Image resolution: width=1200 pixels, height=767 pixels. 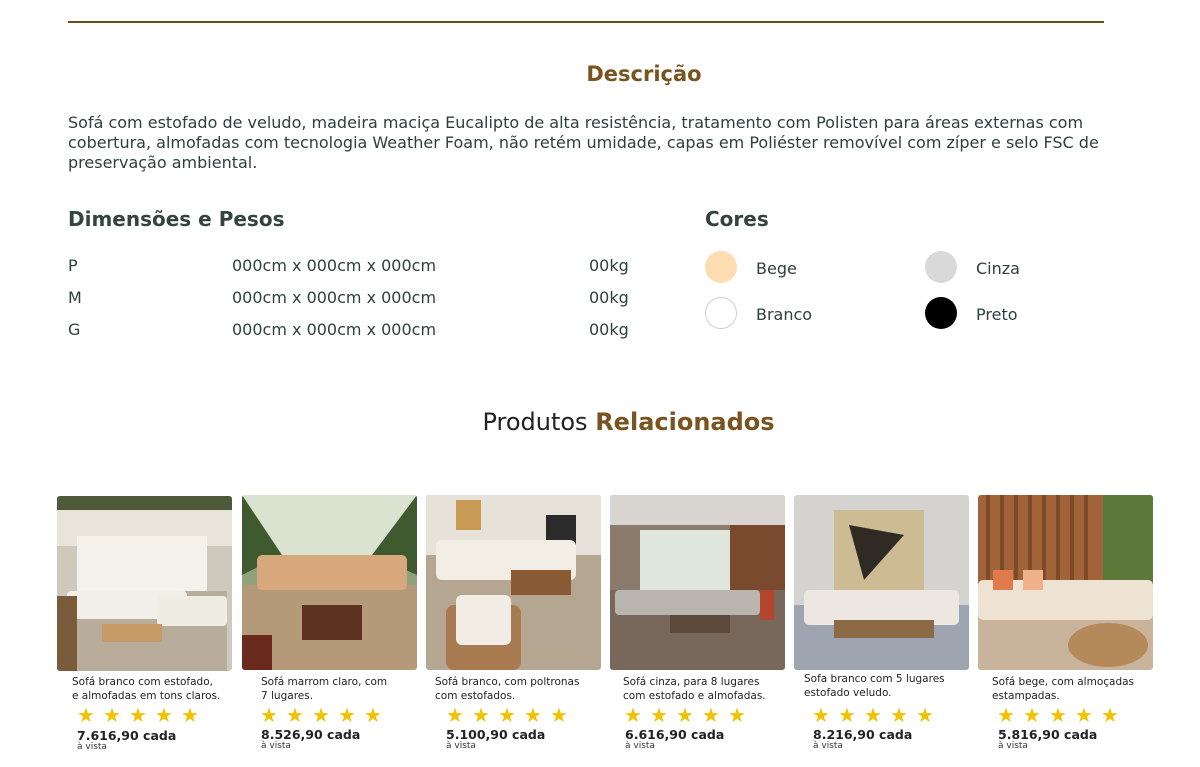 What do you see at coordinates (1025, 268) in the screenshot?
I see `color-option-cinza: Cinza` at bounding box center [1025, 268].